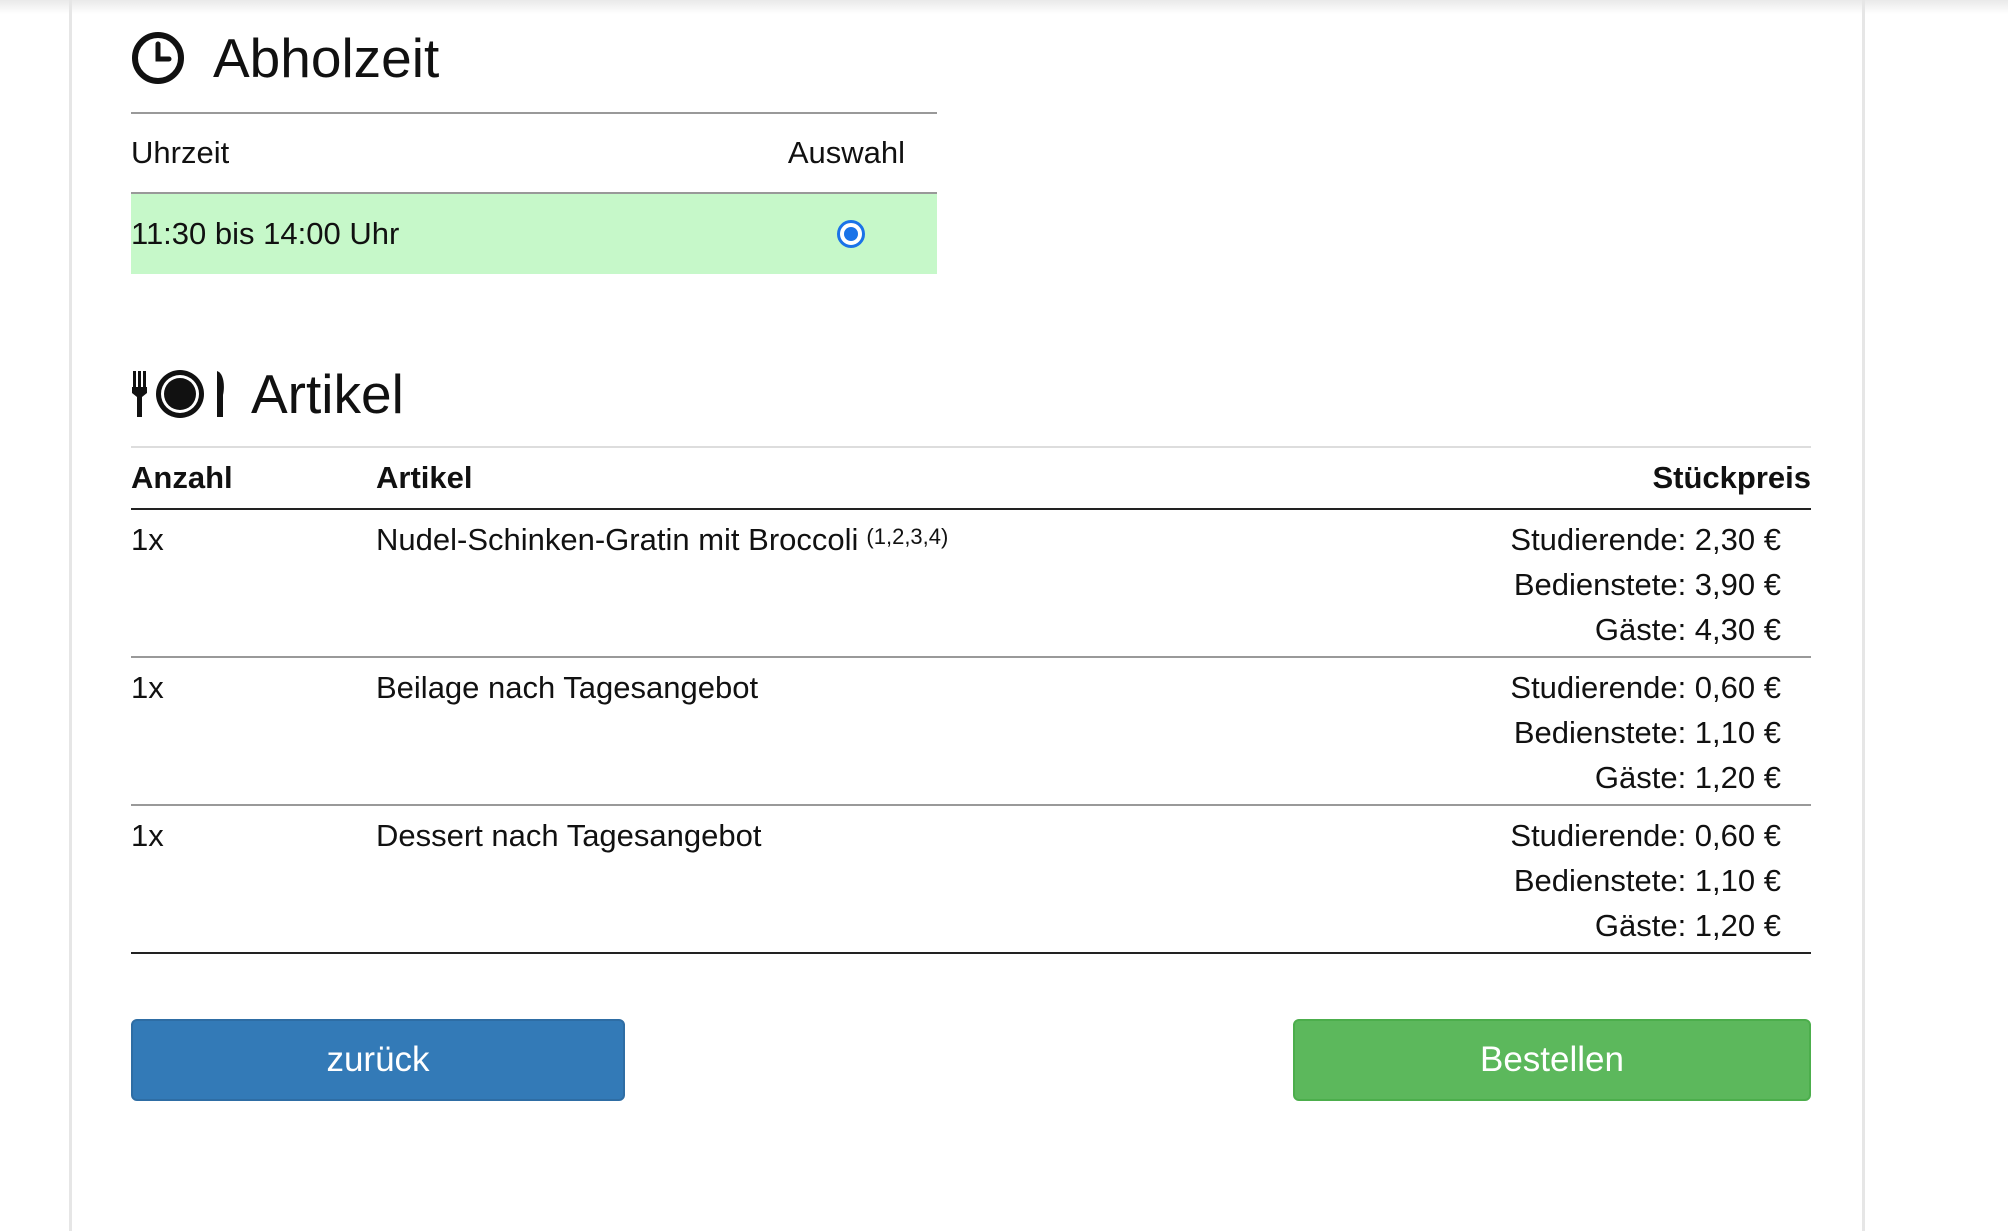 This screenshot has width=2008, height=1231. I want to click on row-article-name: Nudel-Schinken-Gratin mit Broccoli, so click(617, 539).